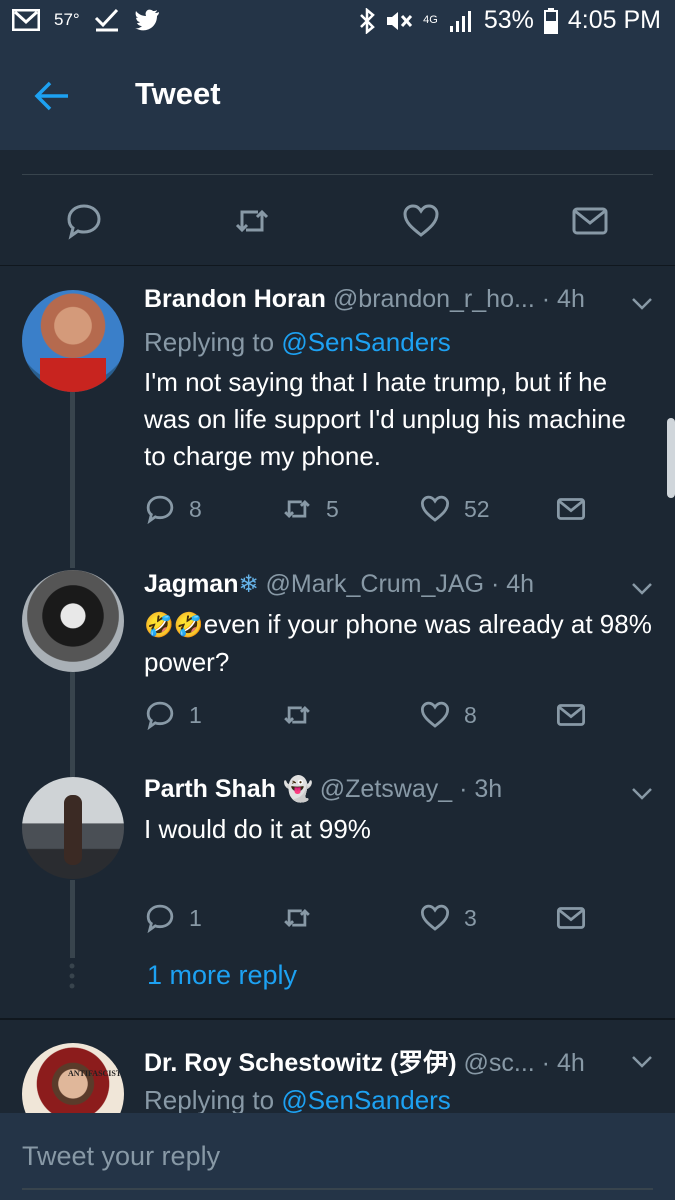 Image resolution: width=675 pixels, height=1200 pixels. I want to click on tweet-text: I would do it at 99%, so click(257, 829).